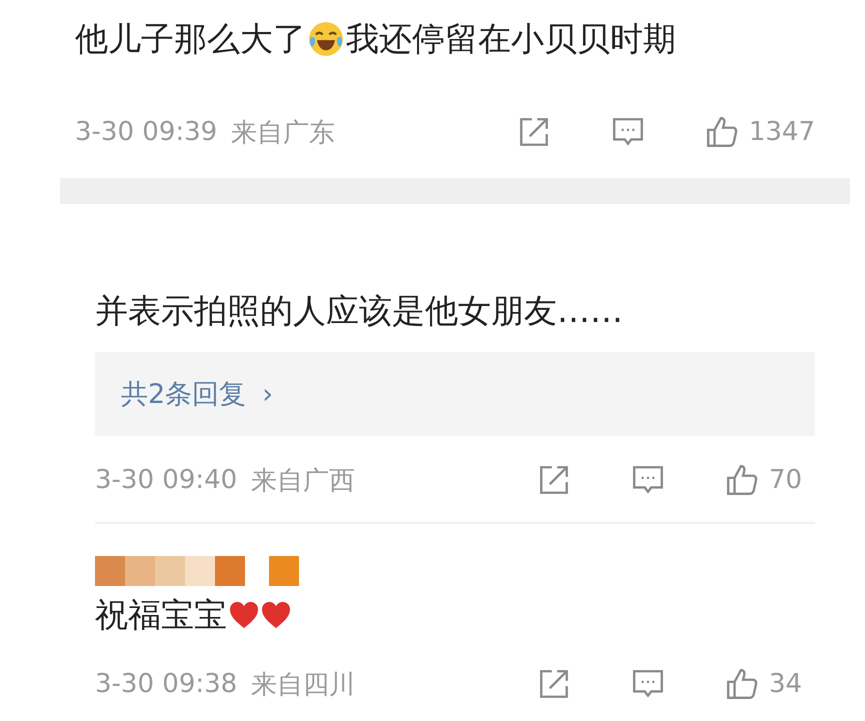  Describe the element at coordinates (166, 480) in the screenshot. I see `comment-time: 3-30 09:40` at that location.